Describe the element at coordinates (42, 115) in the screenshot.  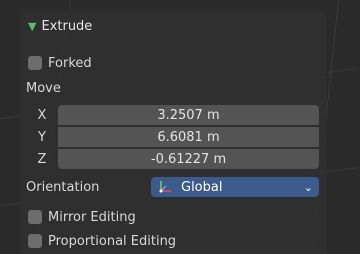
I see `x-axis-label: X` at that location.